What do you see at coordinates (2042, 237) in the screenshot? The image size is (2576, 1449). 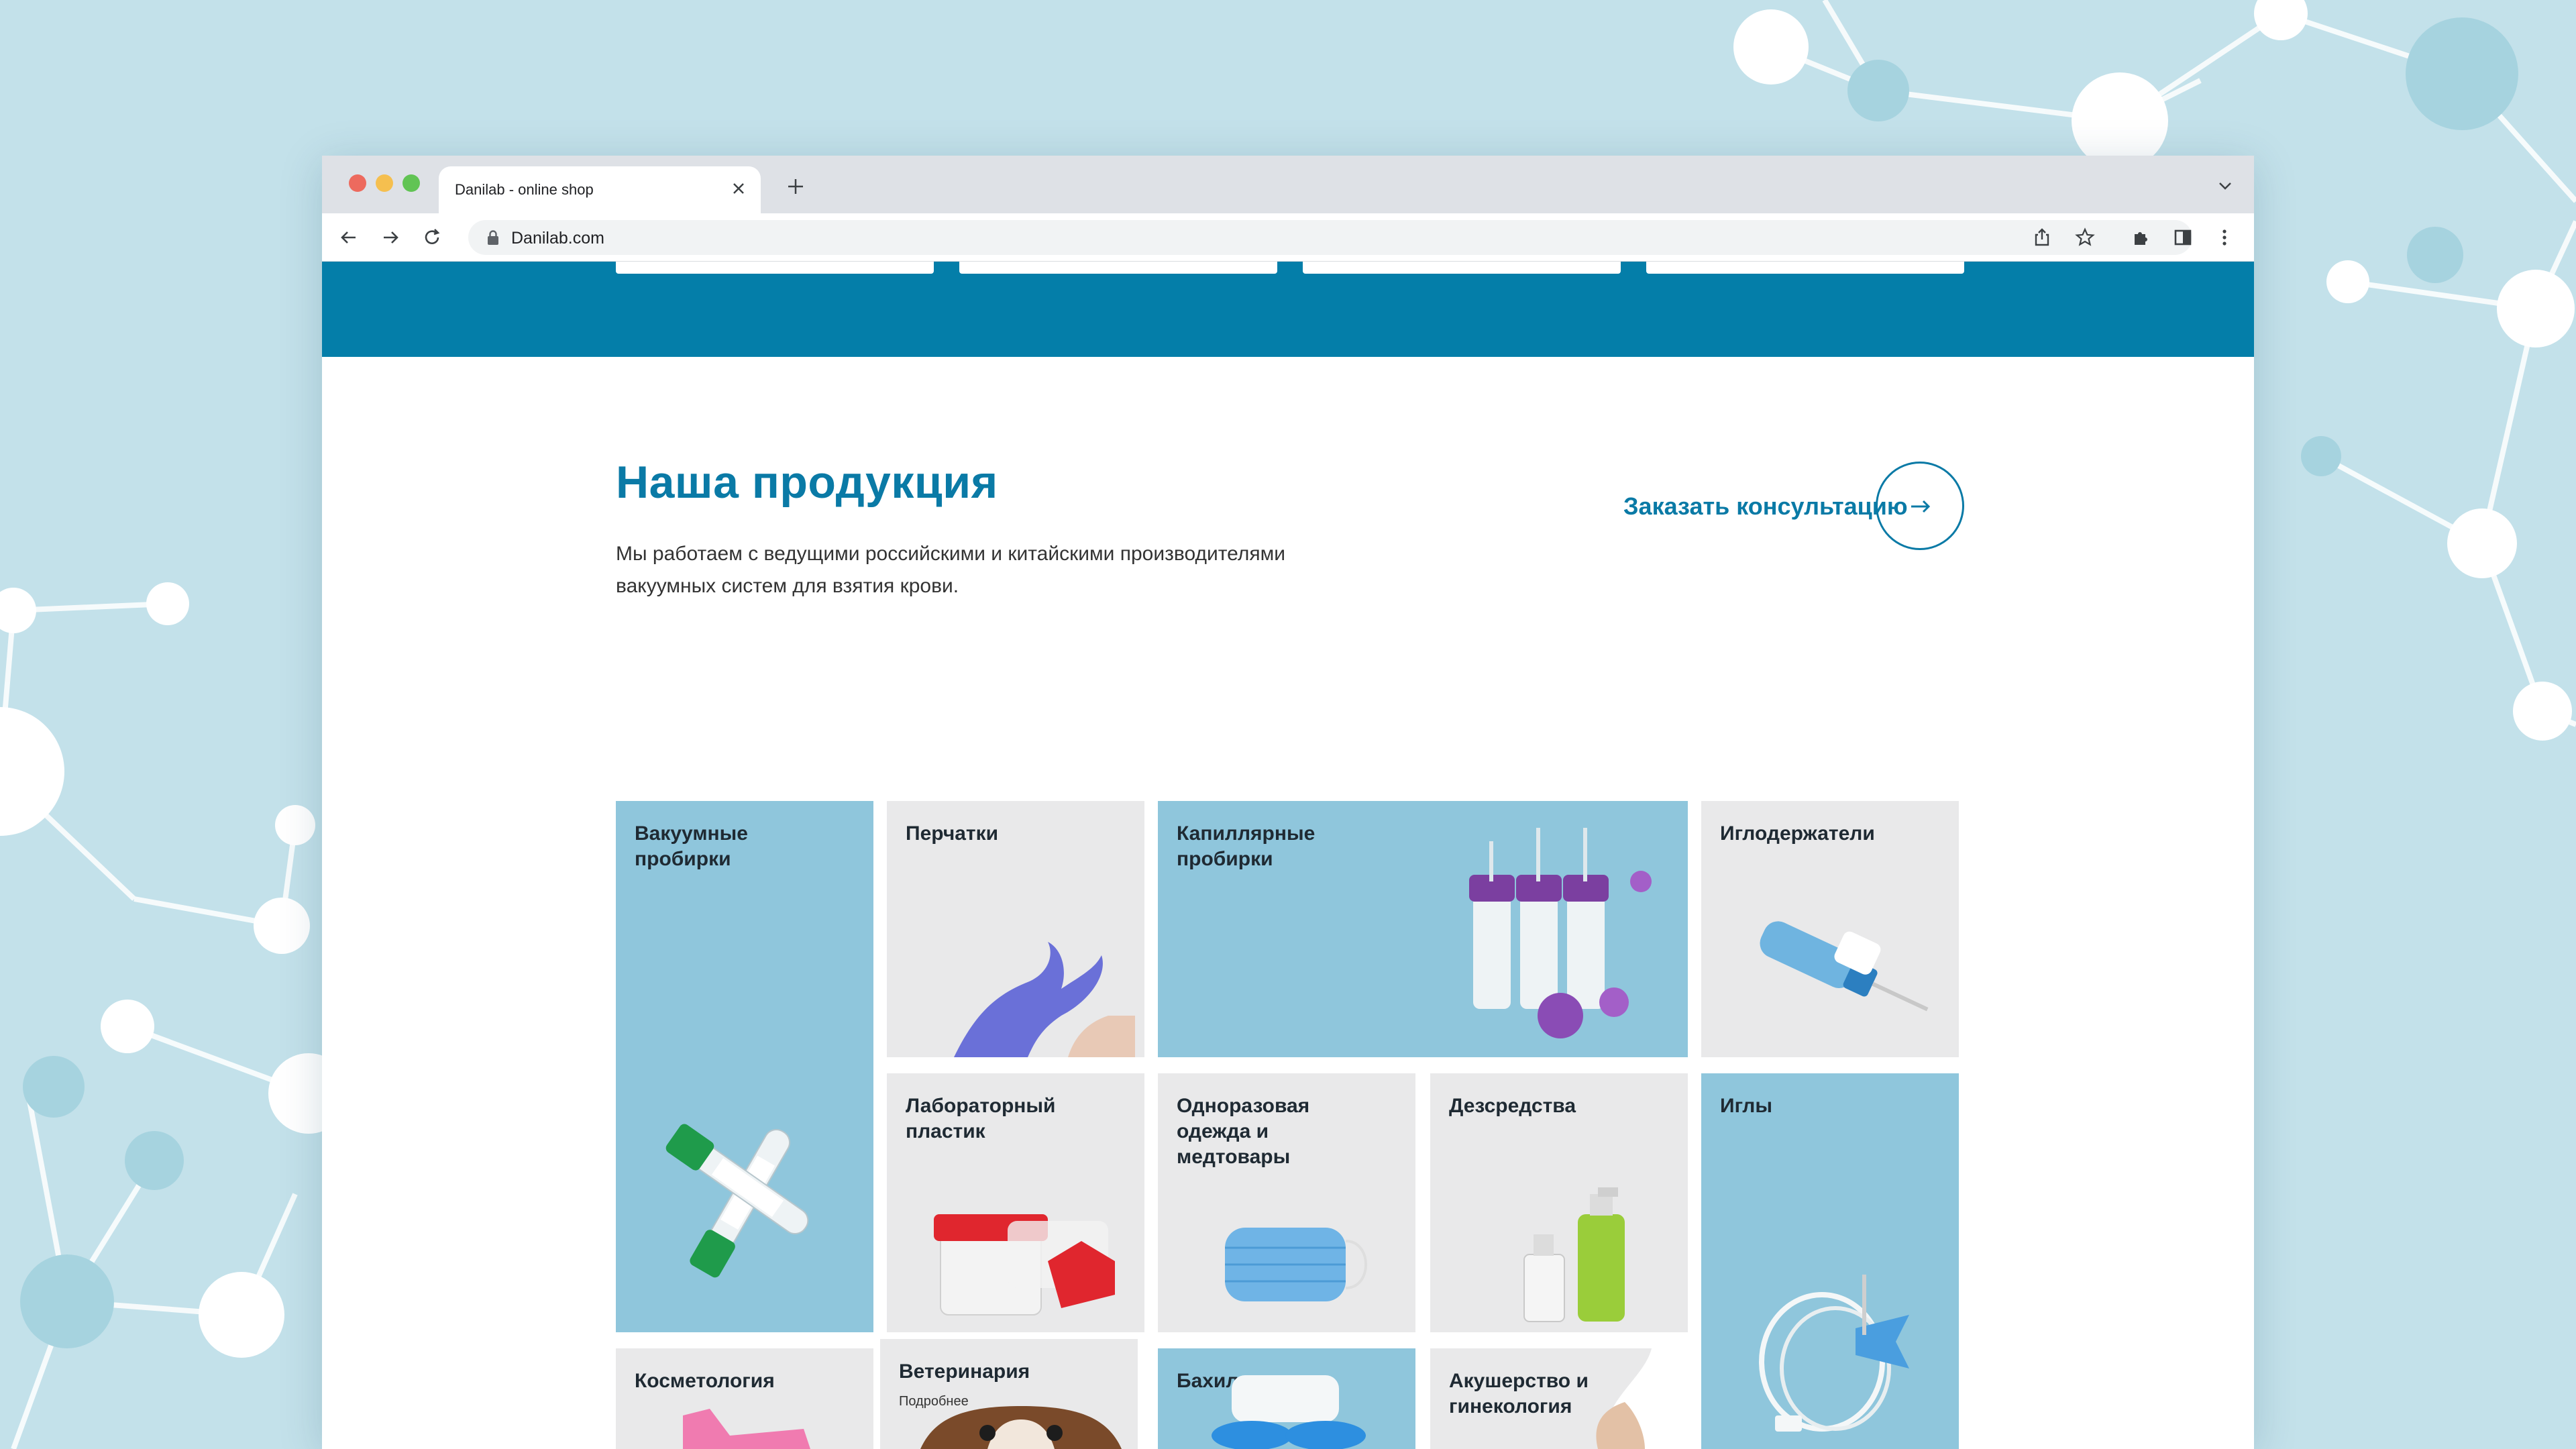 I see `share-icon` at bounding box center [2042, 237].